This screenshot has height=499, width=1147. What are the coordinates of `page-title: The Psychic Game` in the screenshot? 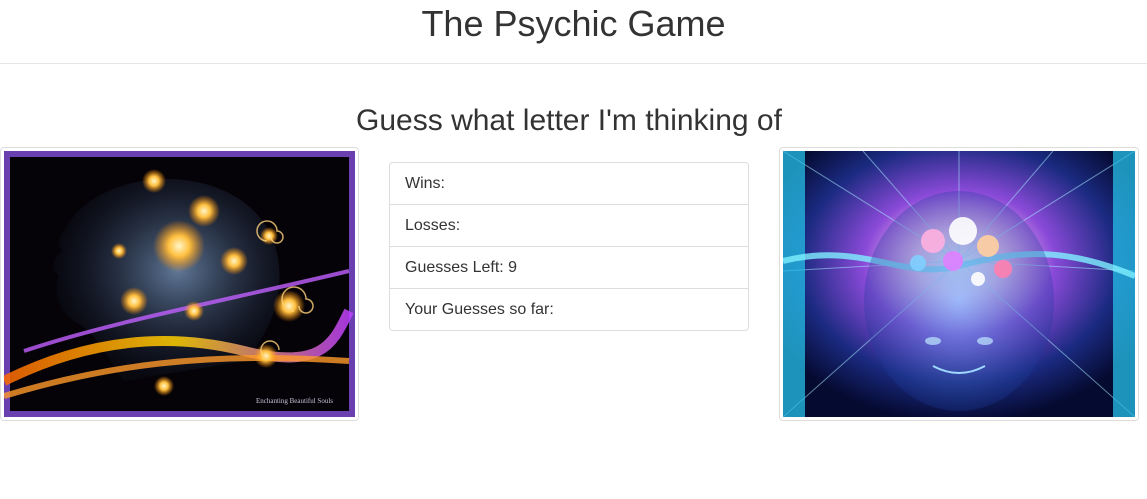 It's located at (573, 23).